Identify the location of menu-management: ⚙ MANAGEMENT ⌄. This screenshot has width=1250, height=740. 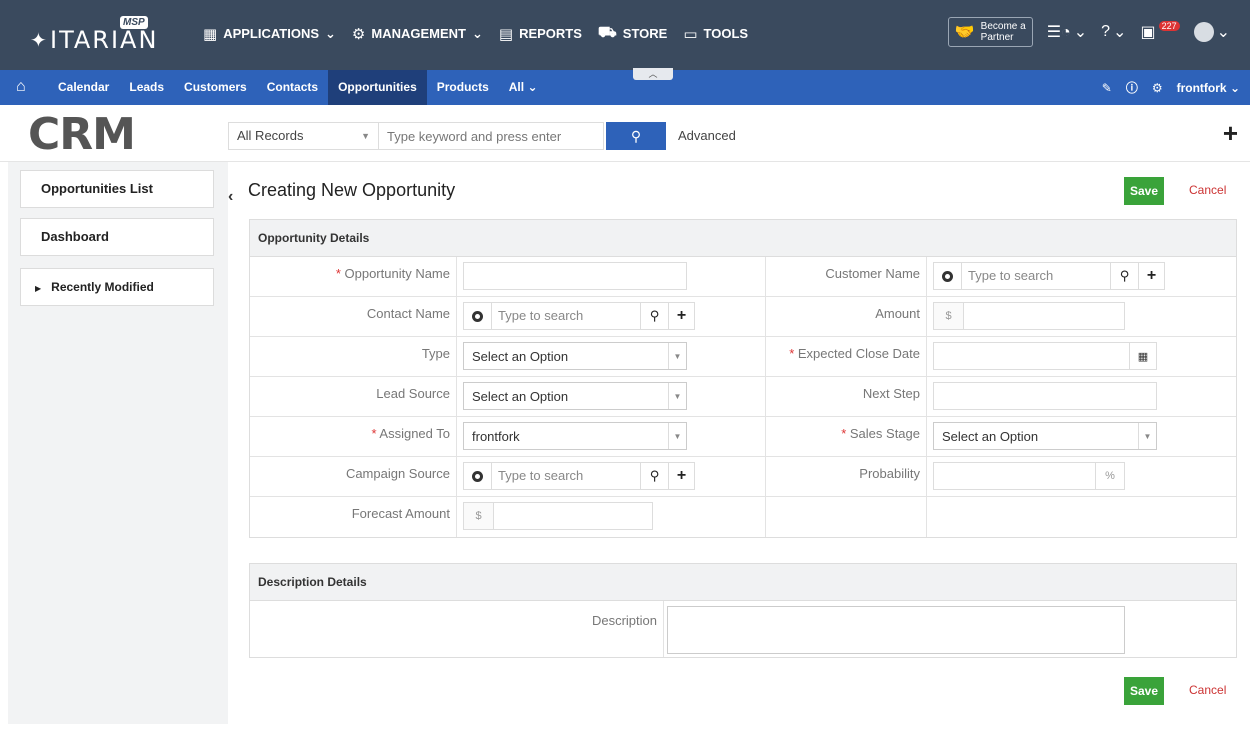
(417, 33).